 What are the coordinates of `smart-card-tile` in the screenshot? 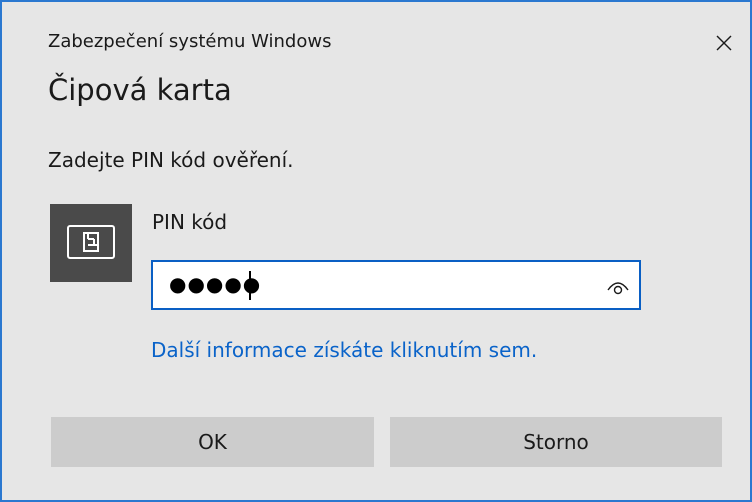 It's located at (91, 243).